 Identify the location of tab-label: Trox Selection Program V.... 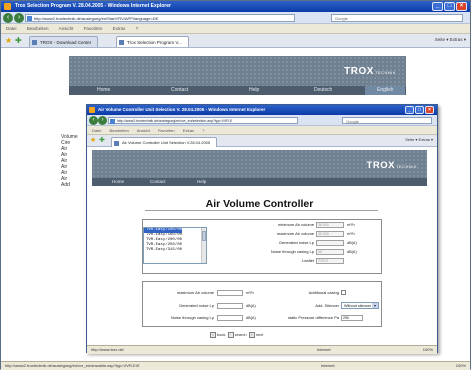
(154, 42).